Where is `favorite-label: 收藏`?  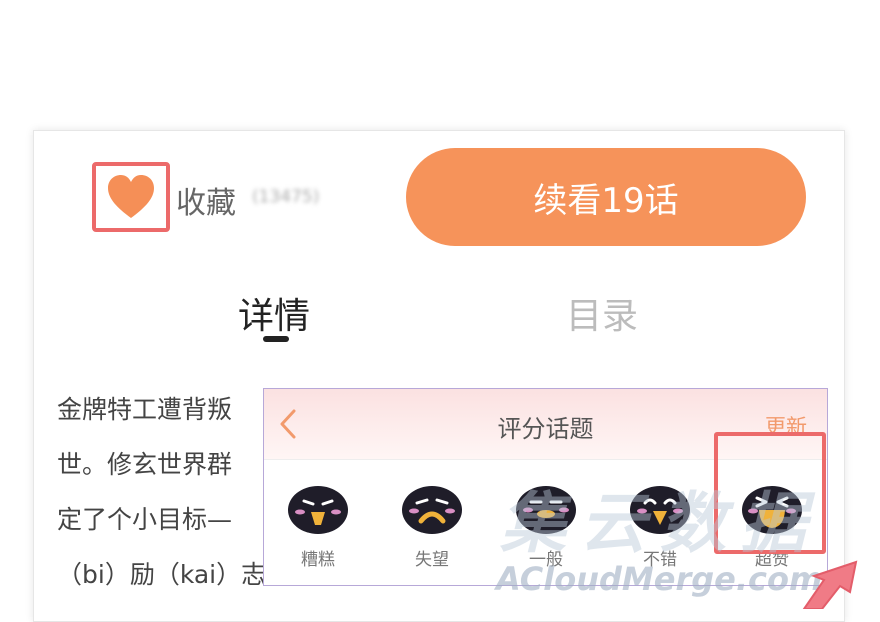 favorite-label: 收藏 is located at coordinates (206, 200).